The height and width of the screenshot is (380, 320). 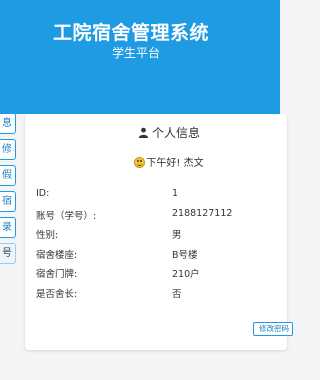 What do you see at coordinates (8, 149) in the screenshot?
I see `sidebar-item-repair: 修` at bounding box center [8, 149].